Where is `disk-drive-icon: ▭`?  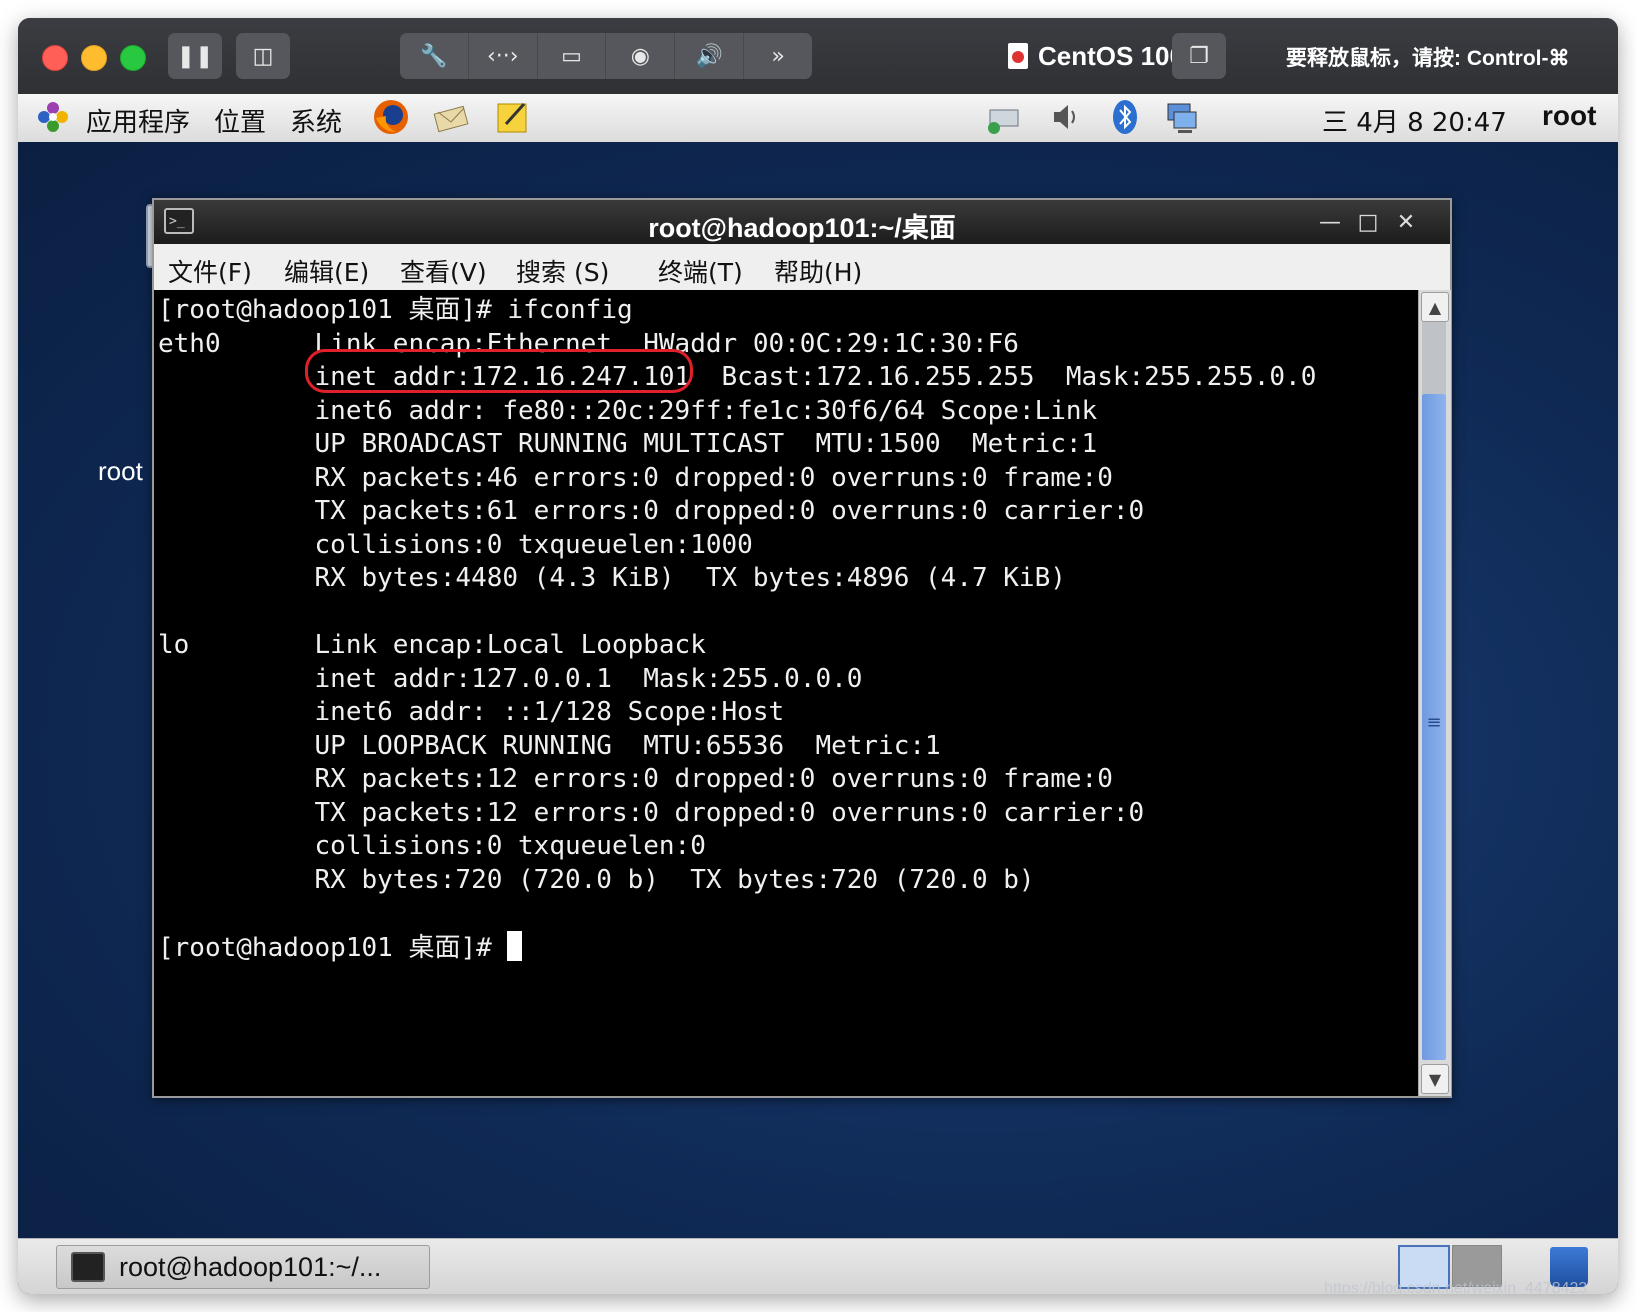 disk-drive-icon: ▭ is located at coordinates (572, 56).